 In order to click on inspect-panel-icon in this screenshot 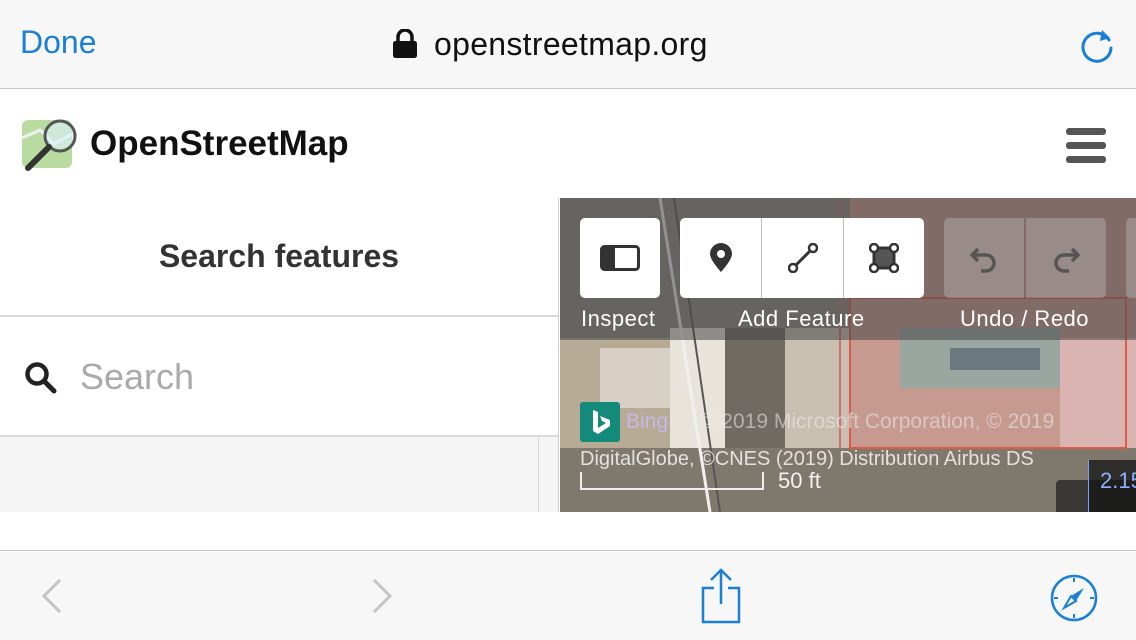, I will do `click(620, 258)`.